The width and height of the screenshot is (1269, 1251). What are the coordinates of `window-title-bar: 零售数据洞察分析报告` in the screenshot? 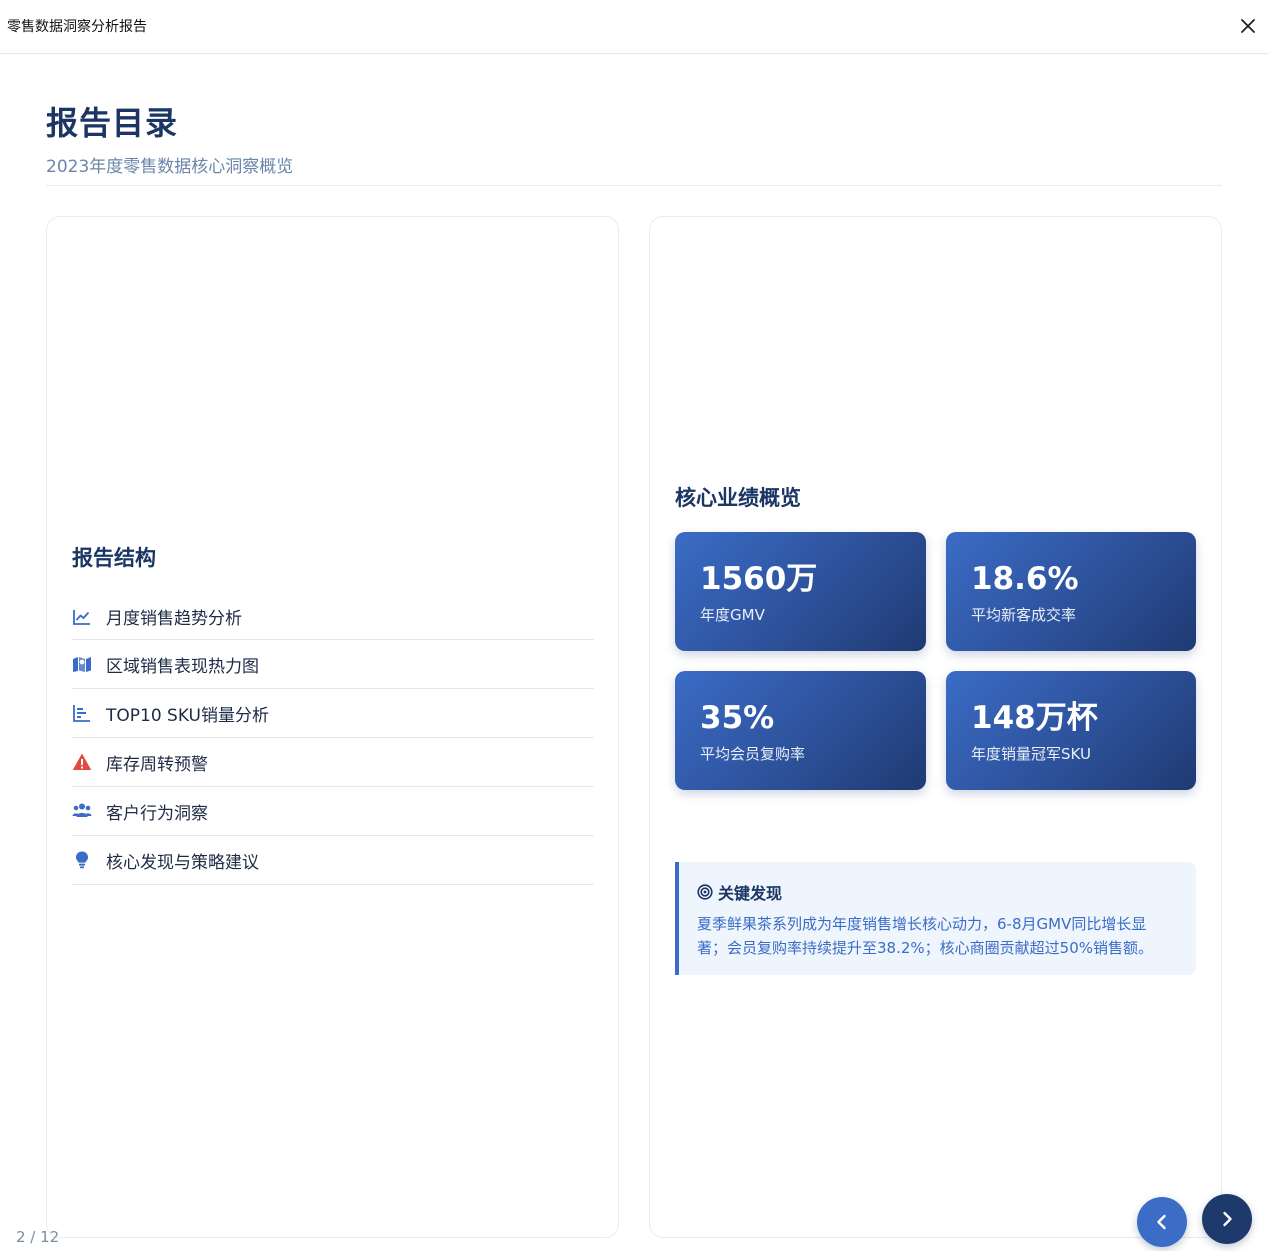 It's located at (634, 27).